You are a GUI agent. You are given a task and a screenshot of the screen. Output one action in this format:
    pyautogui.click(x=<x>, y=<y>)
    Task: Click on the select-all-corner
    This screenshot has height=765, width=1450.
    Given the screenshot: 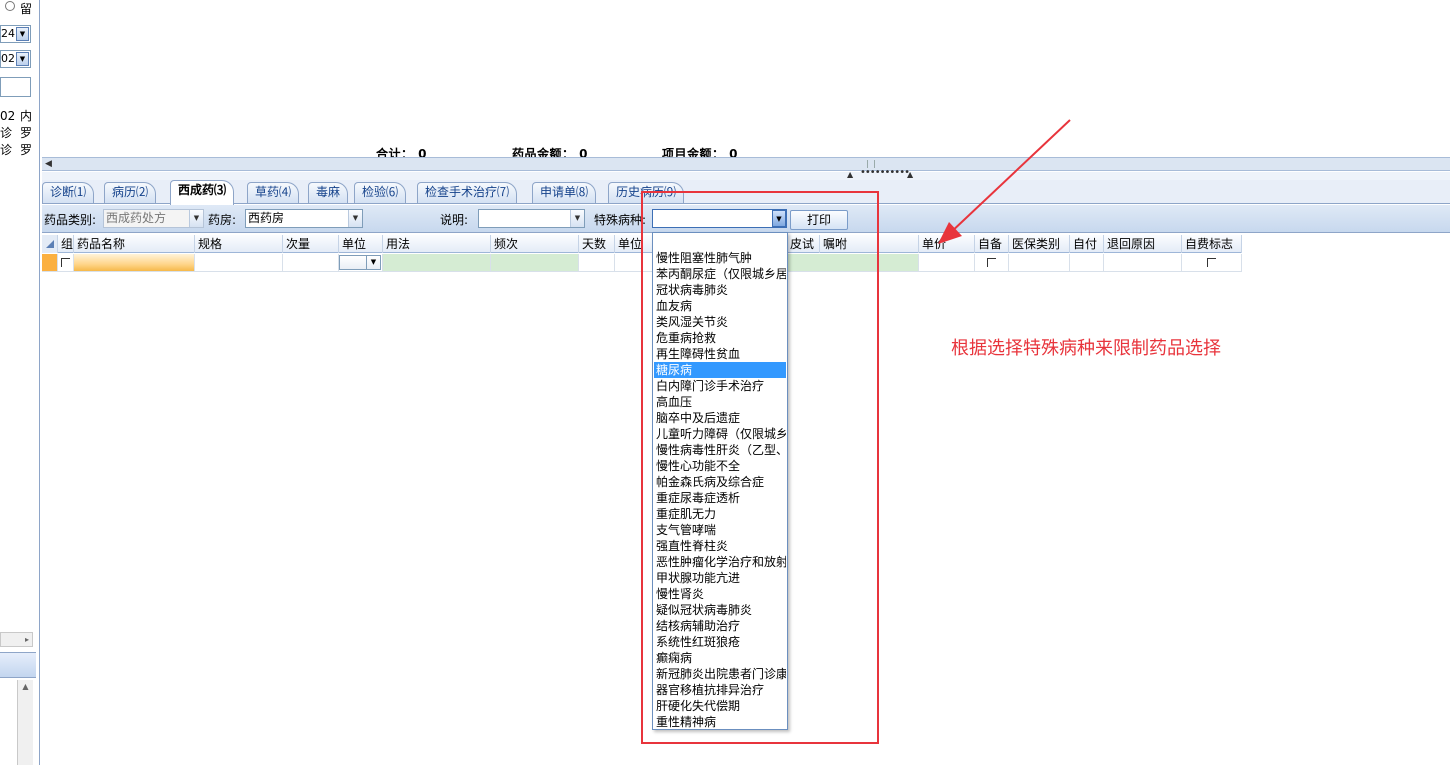 What is the action you would take?
    pyautogui.click(x=50, y=244)
    